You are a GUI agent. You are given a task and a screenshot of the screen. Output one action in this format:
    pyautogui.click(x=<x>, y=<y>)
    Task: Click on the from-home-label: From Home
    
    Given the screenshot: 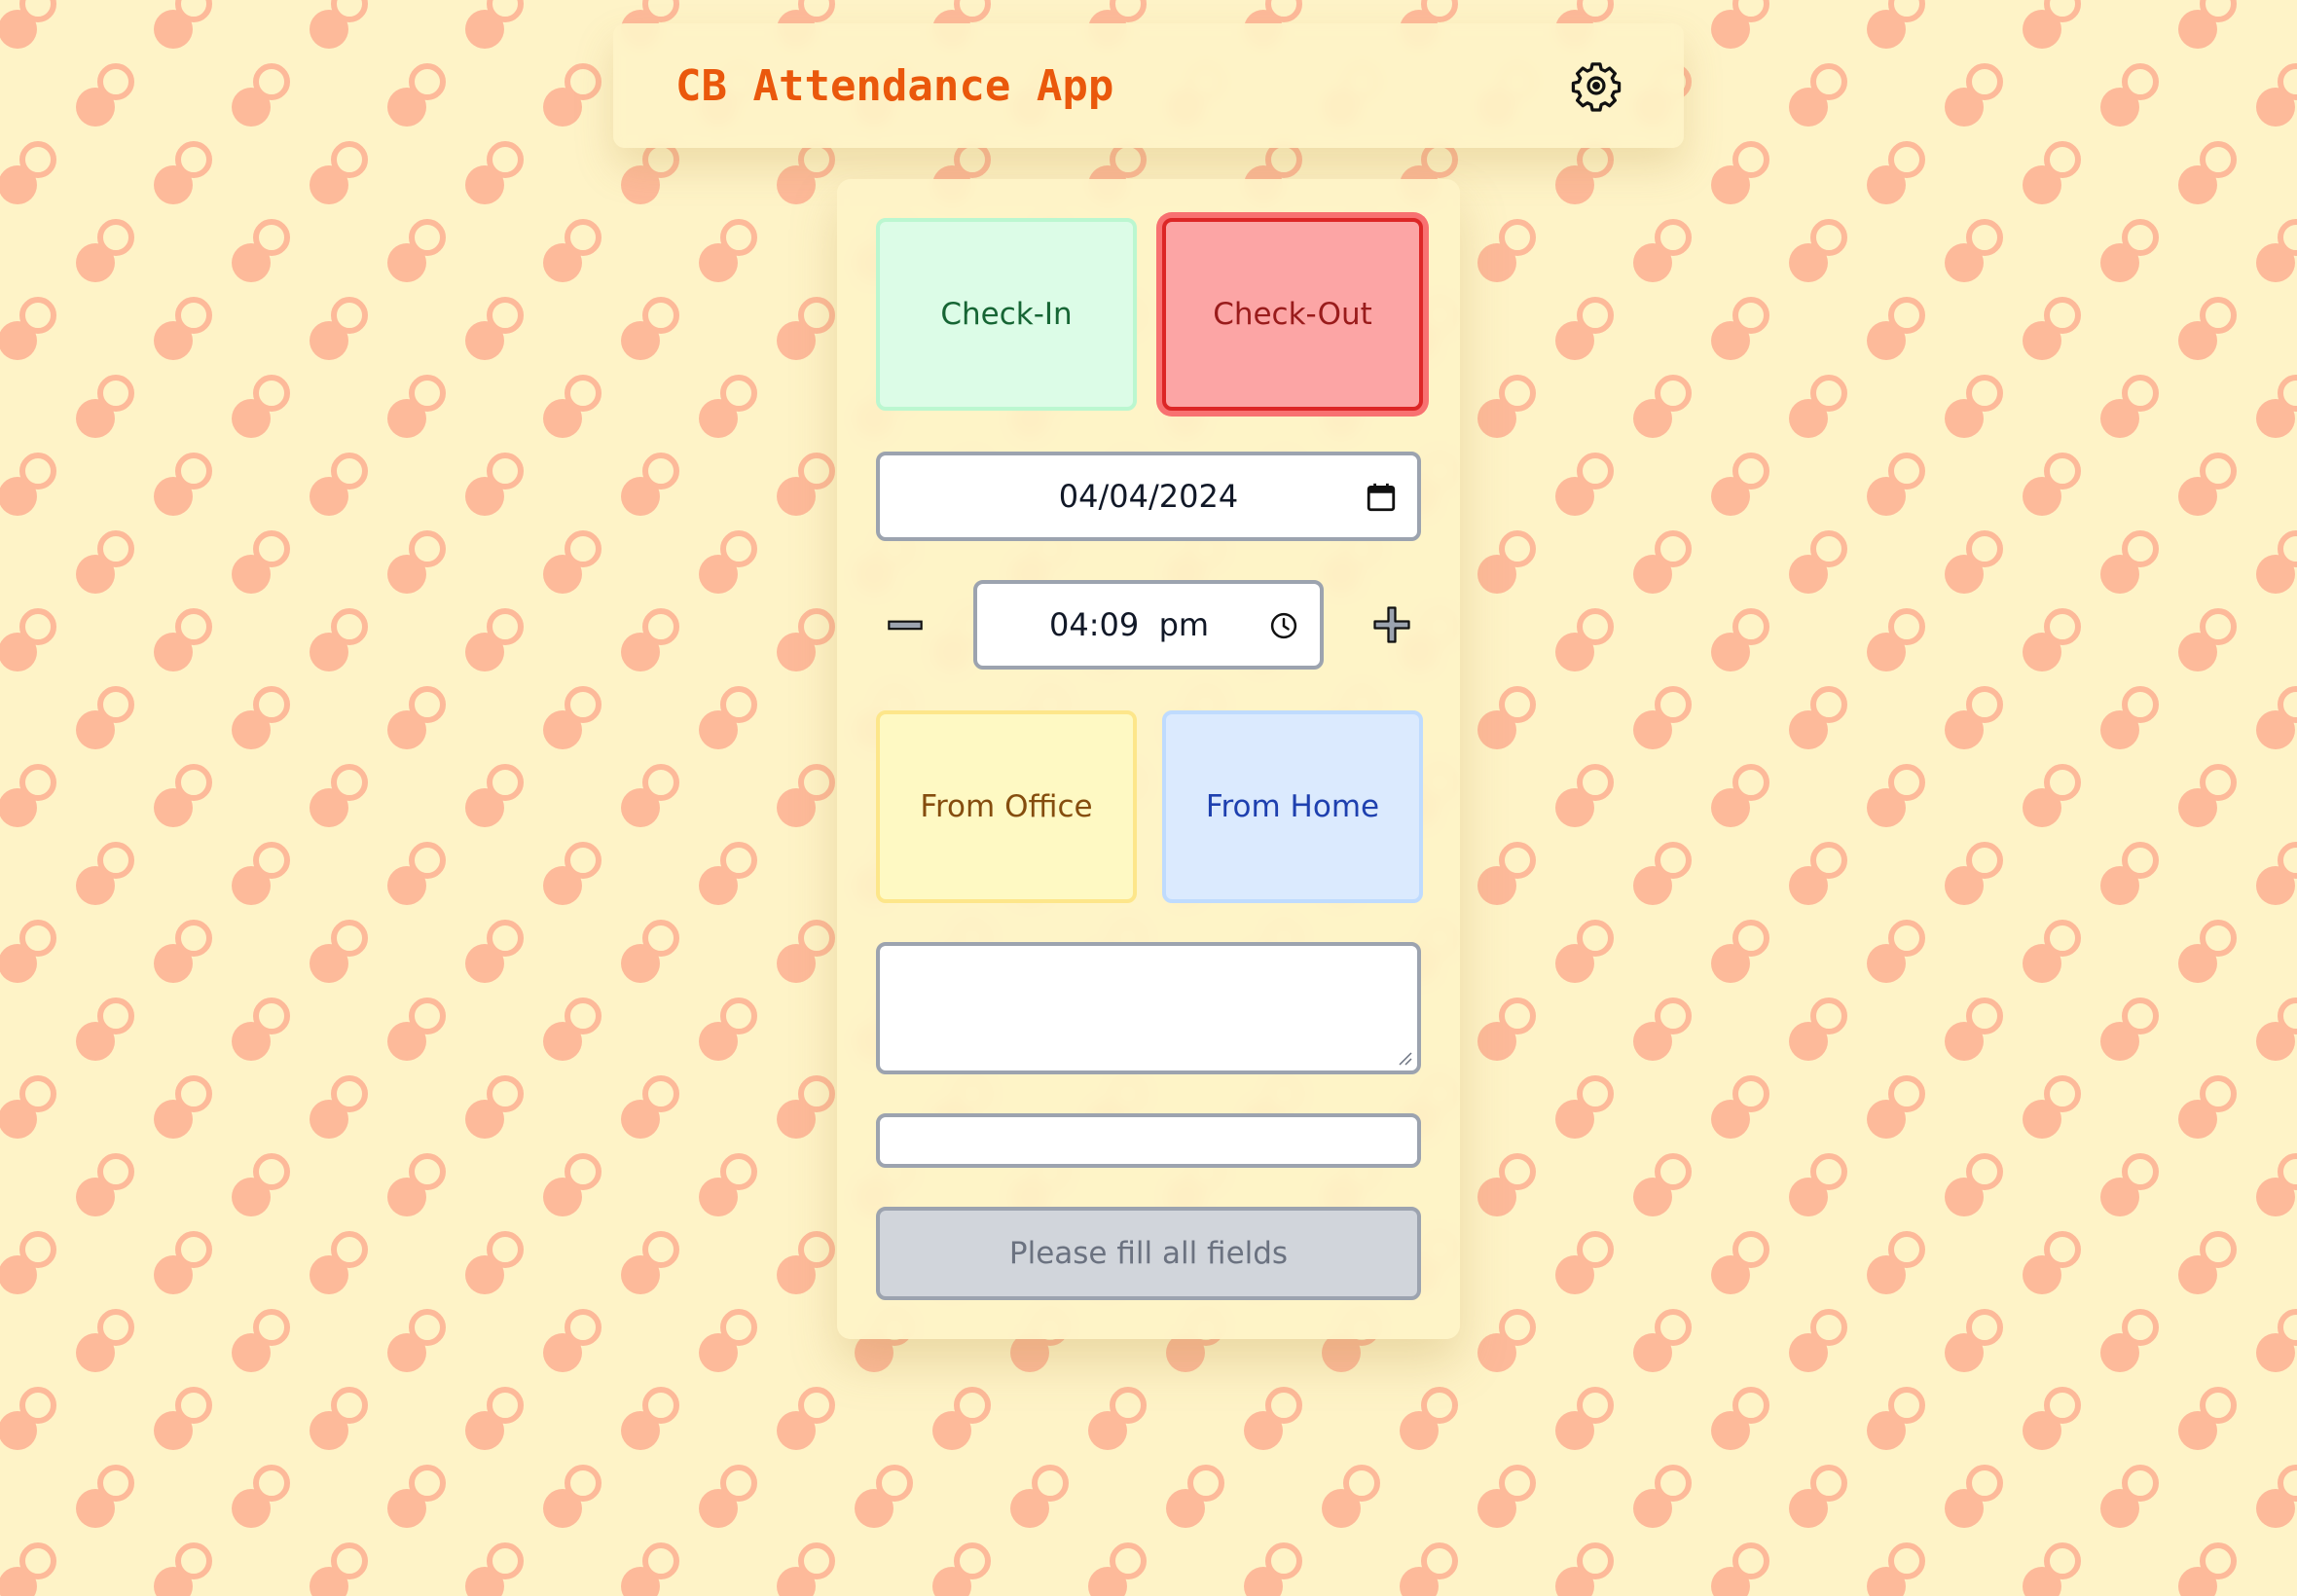 What is the action you would take?
    pyautogui.click(x=1292, y=806)
    